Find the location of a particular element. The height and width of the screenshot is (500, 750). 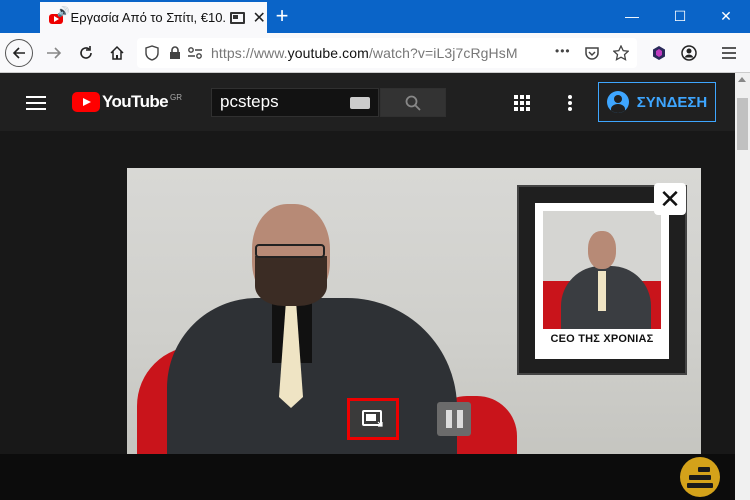

reload-button is located at coordinates (86, 53).